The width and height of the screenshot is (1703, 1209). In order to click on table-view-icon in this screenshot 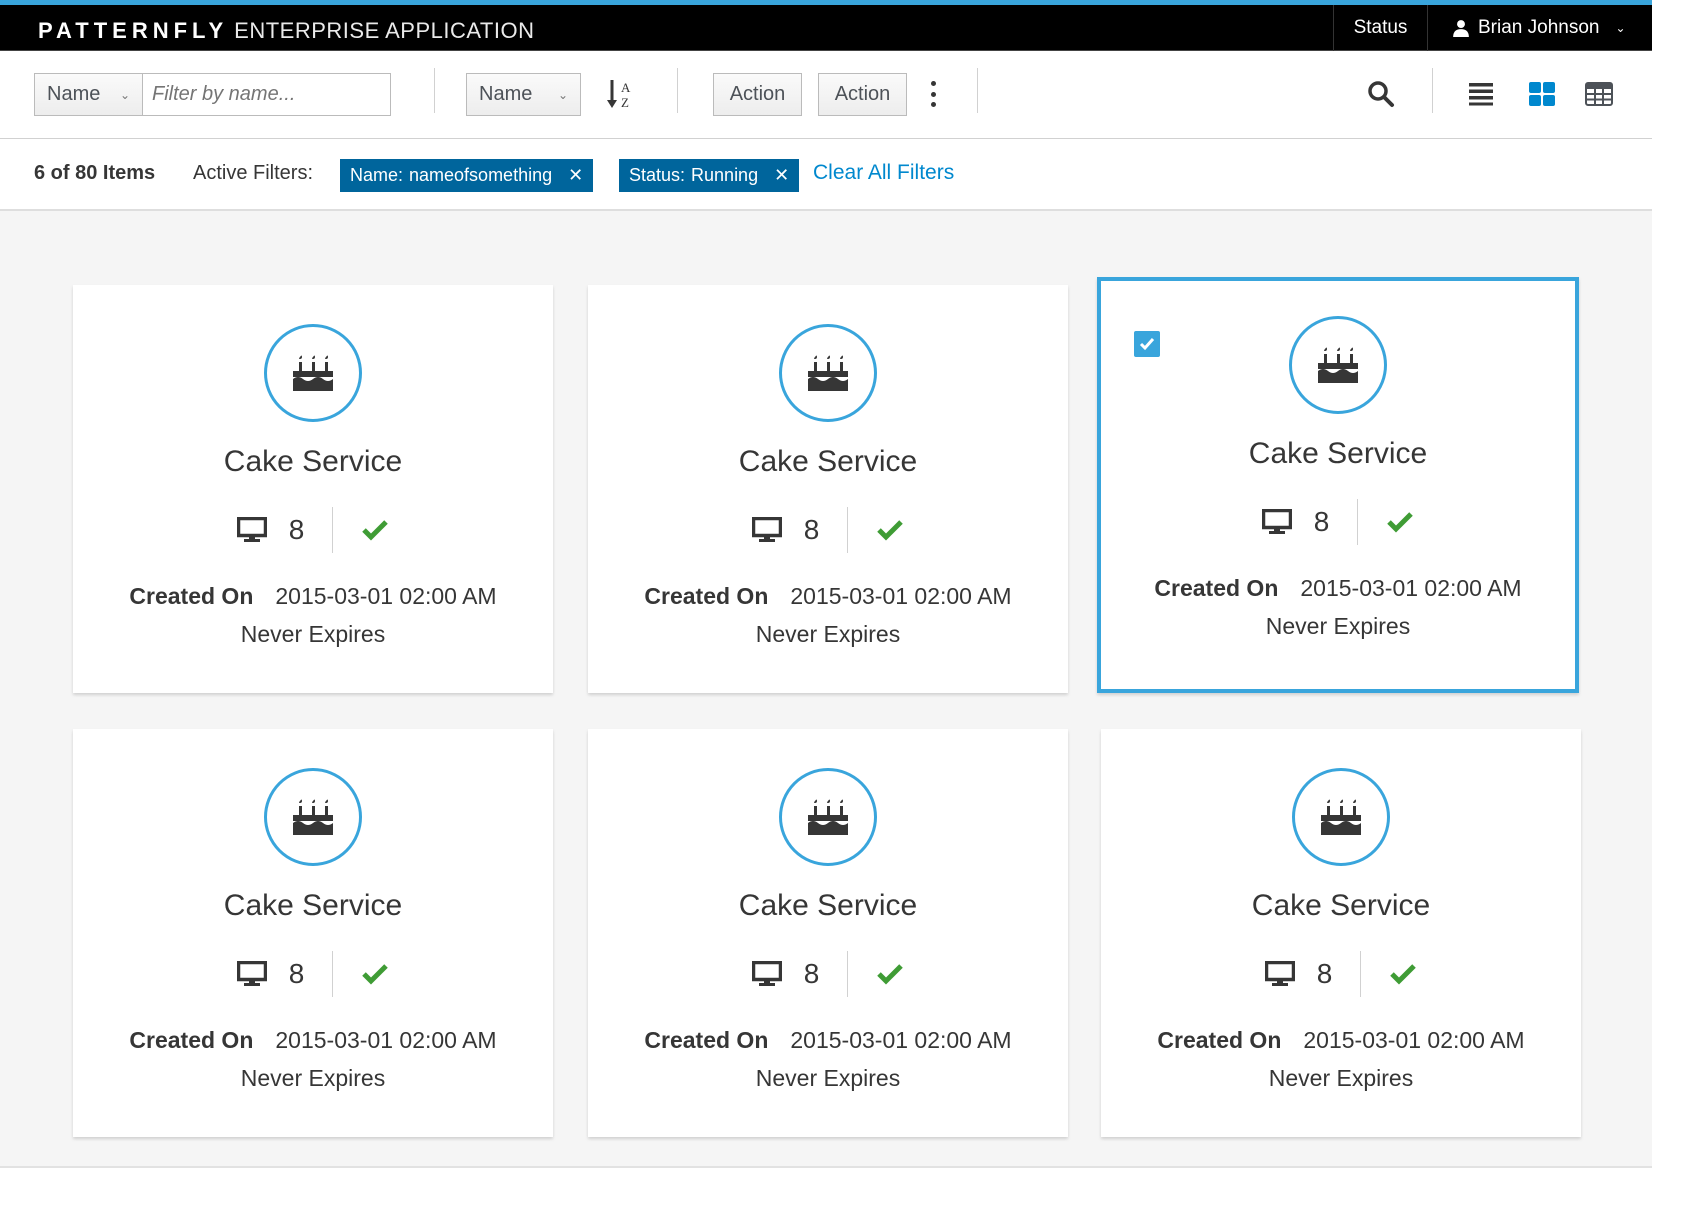, I will do `click(1599, 94)`.